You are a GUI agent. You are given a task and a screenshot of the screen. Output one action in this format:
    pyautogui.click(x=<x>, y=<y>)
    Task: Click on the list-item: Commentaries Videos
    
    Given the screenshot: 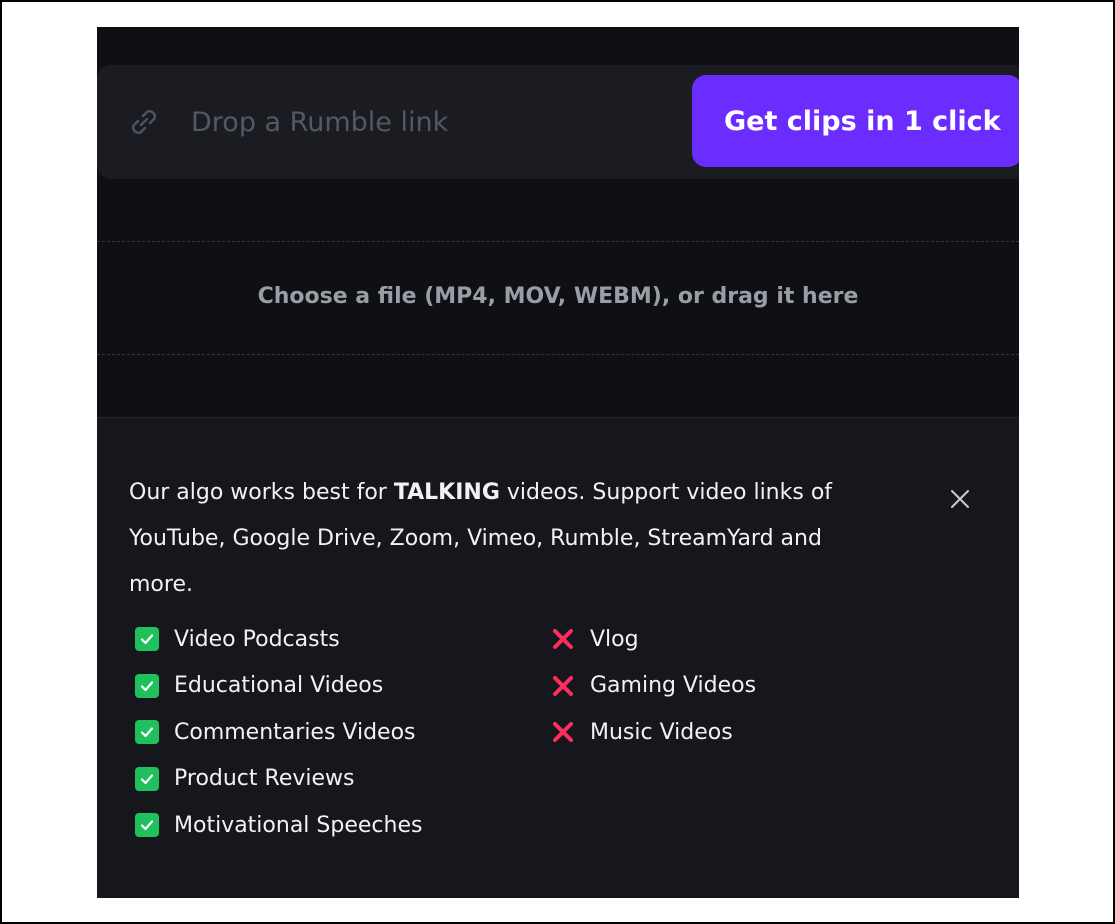 What is the action you would take?
    pyautogui.click(x=278, y=732)
    